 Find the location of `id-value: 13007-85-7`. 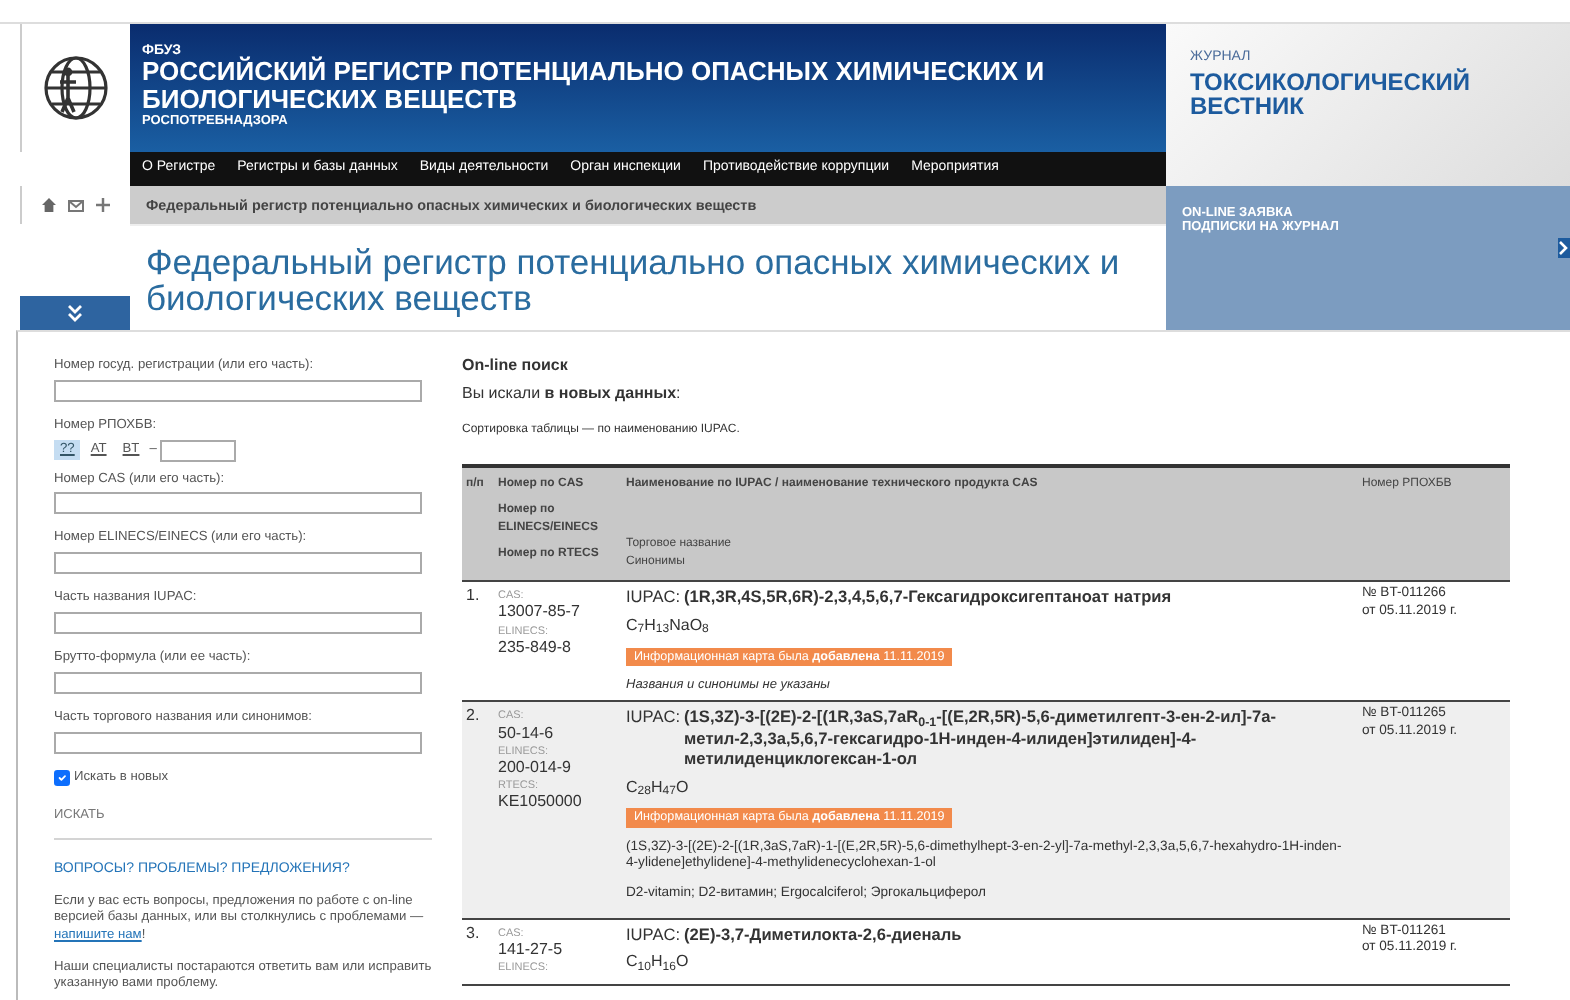

id-value: 13007-85-7 is located at coordinates (540, 612).